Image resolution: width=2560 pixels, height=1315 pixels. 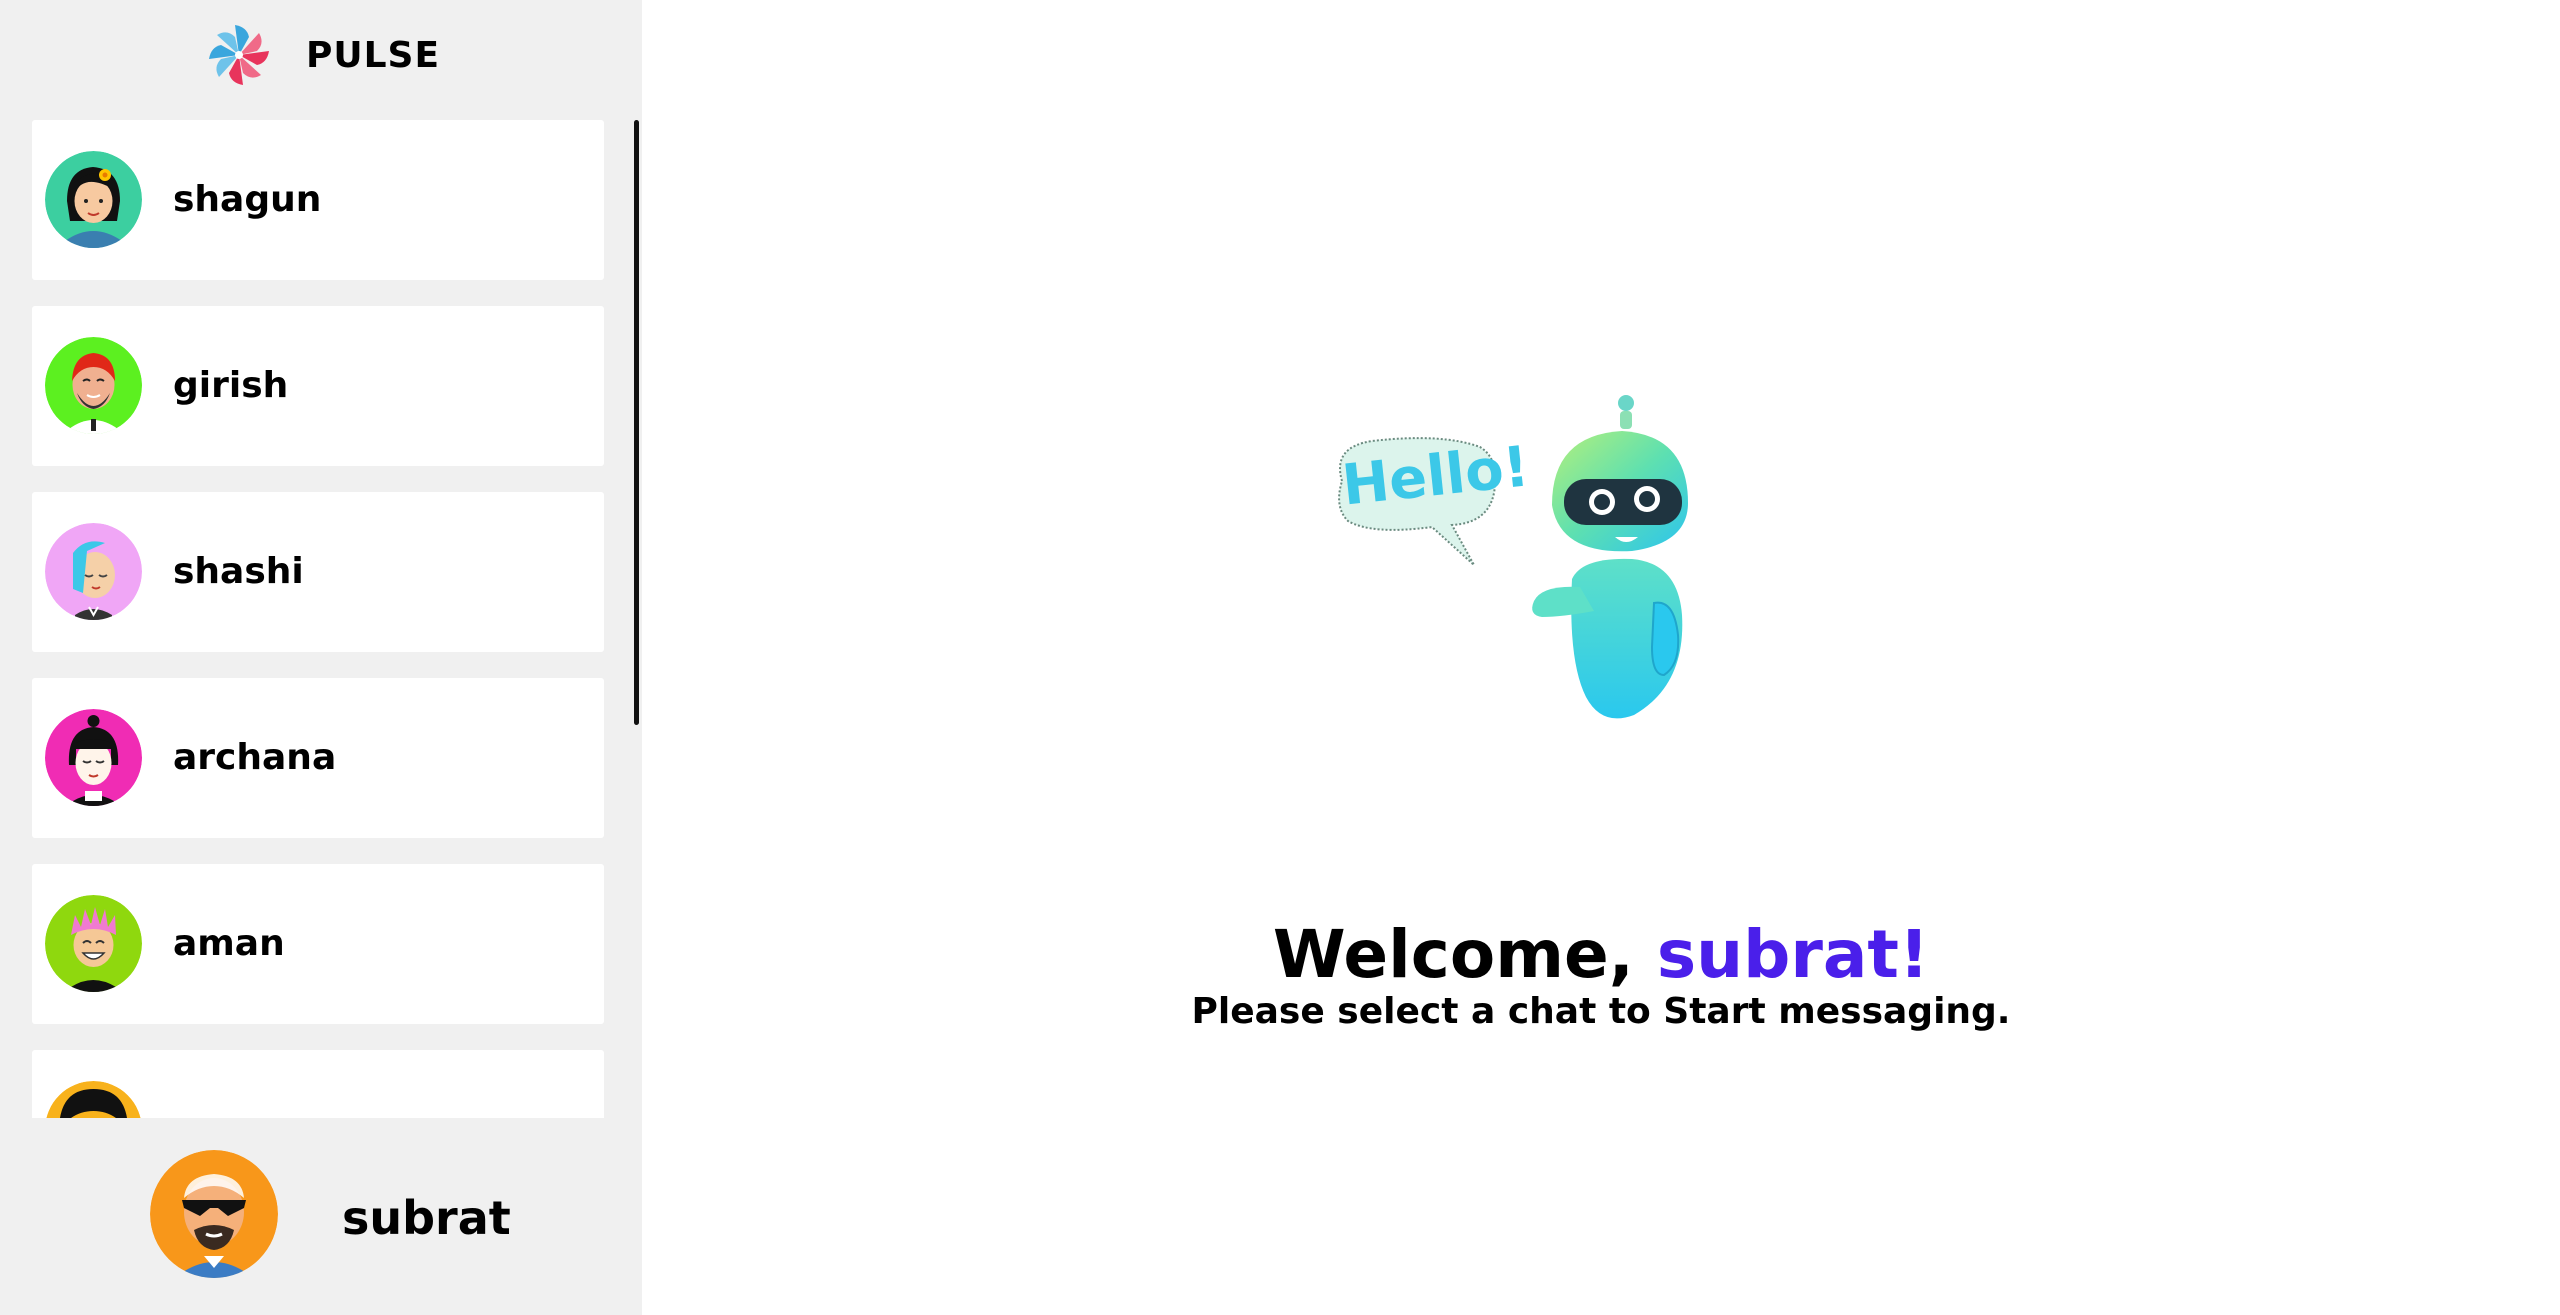 What do you see at coordinates (318, 1084) in the screenshot?
I see `contact-item-partial` at bounding box center [318, 1084].